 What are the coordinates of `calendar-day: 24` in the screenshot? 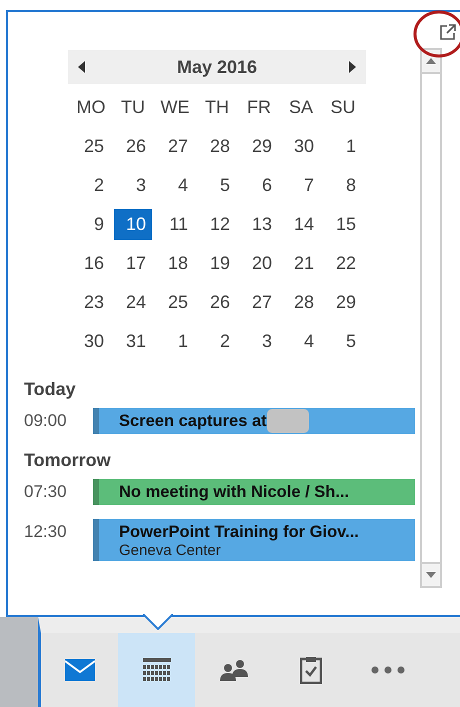 It's located at (133, 302).